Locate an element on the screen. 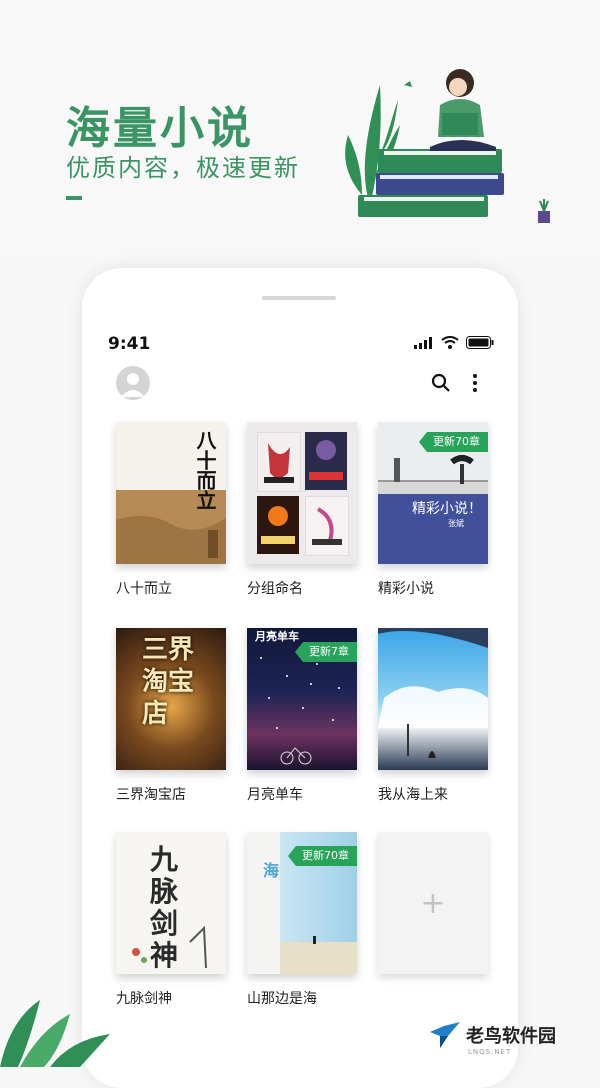 The height and width of the screenshot is (1088, 600). book-title: 八十而立 is located at coordinates (144, 589).